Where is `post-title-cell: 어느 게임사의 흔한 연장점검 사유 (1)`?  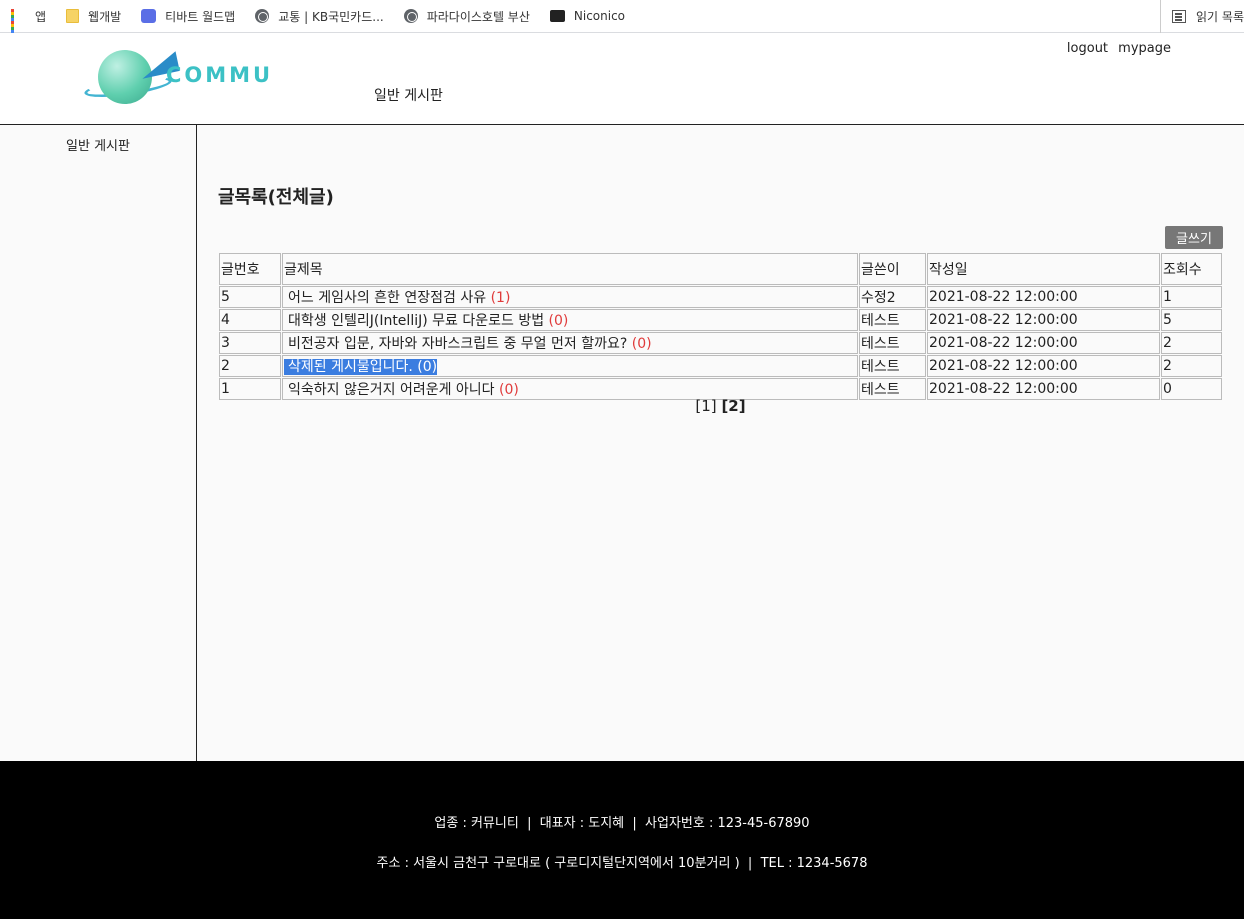 post-title-cell: 어느 게임사의 흔한 연장점검 사유 (1) is located at coordinates (570, 297).